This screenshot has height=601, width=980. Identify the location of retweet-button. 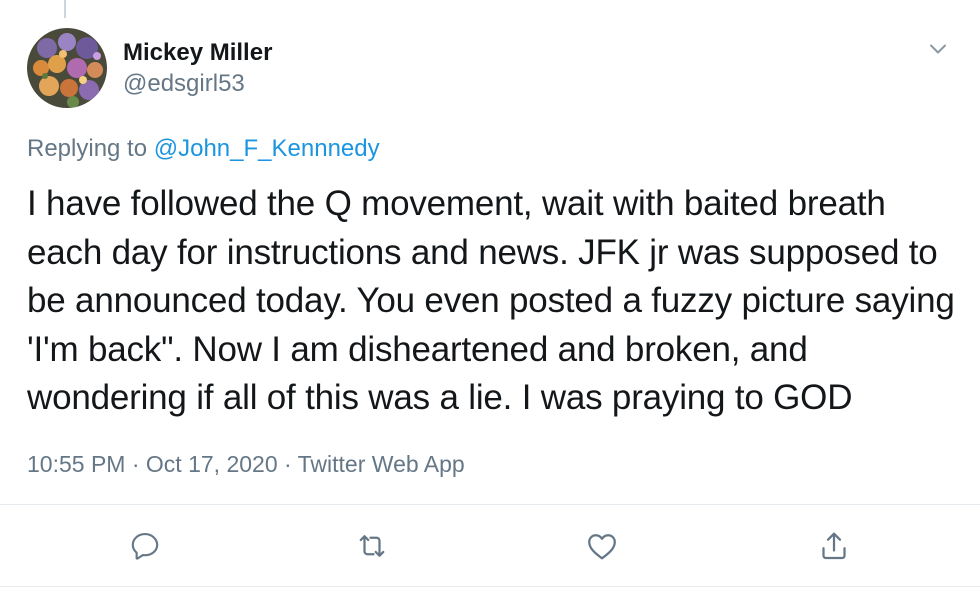
(372, 546).